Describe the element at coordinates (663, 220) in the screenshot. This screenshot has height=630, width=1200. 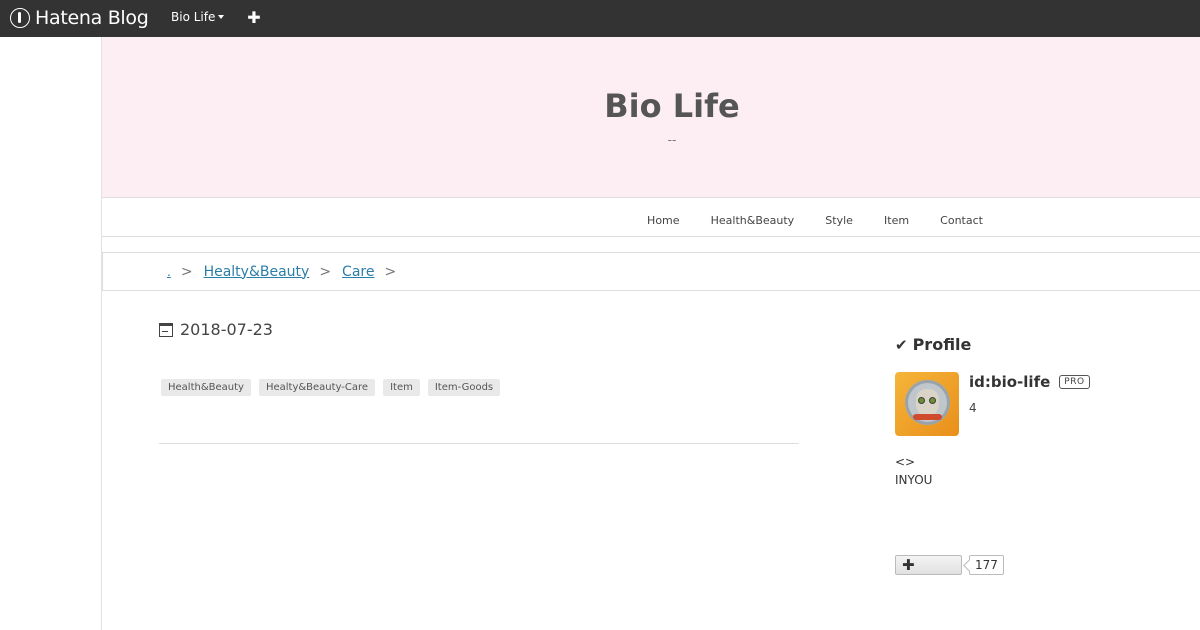
I see `nav-item-home: Home` at that location.